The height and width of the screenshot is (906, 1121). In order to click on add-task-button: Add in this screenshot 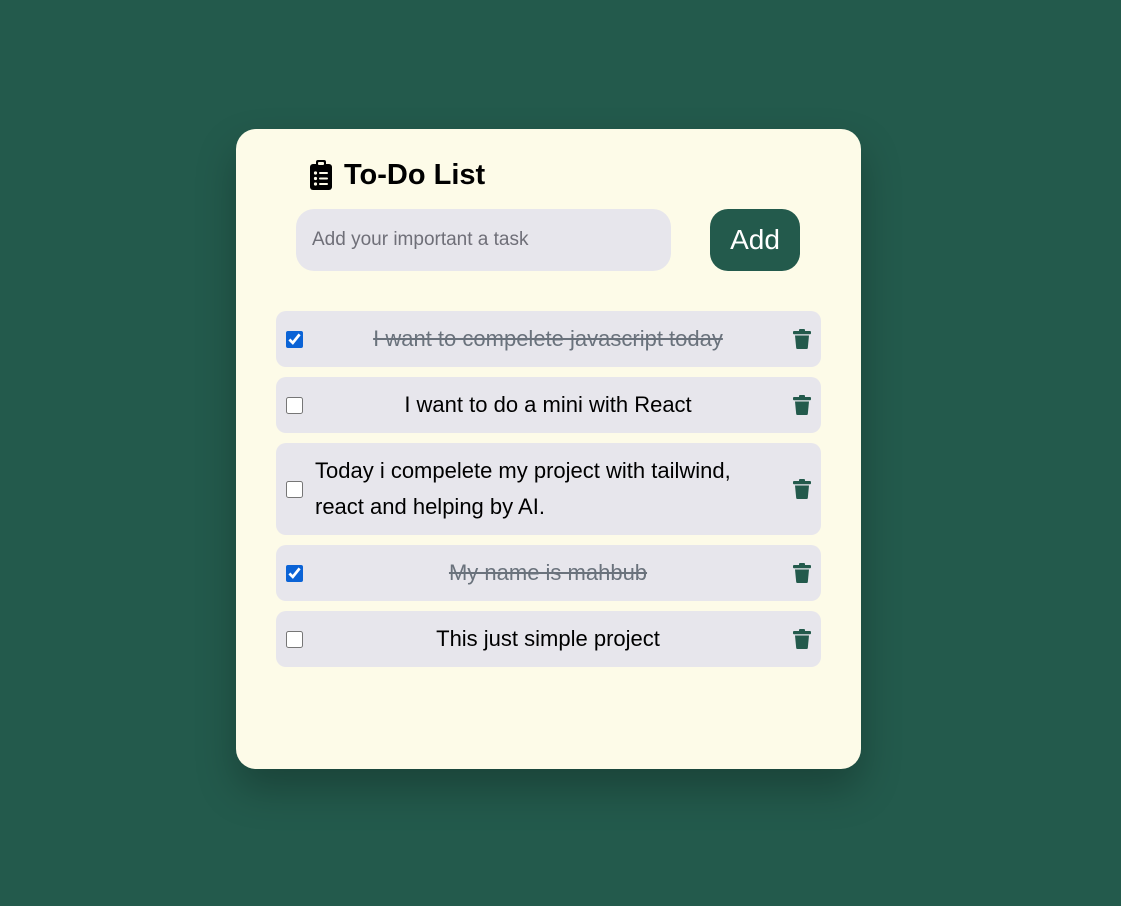, I will do `click(755, 240)`.